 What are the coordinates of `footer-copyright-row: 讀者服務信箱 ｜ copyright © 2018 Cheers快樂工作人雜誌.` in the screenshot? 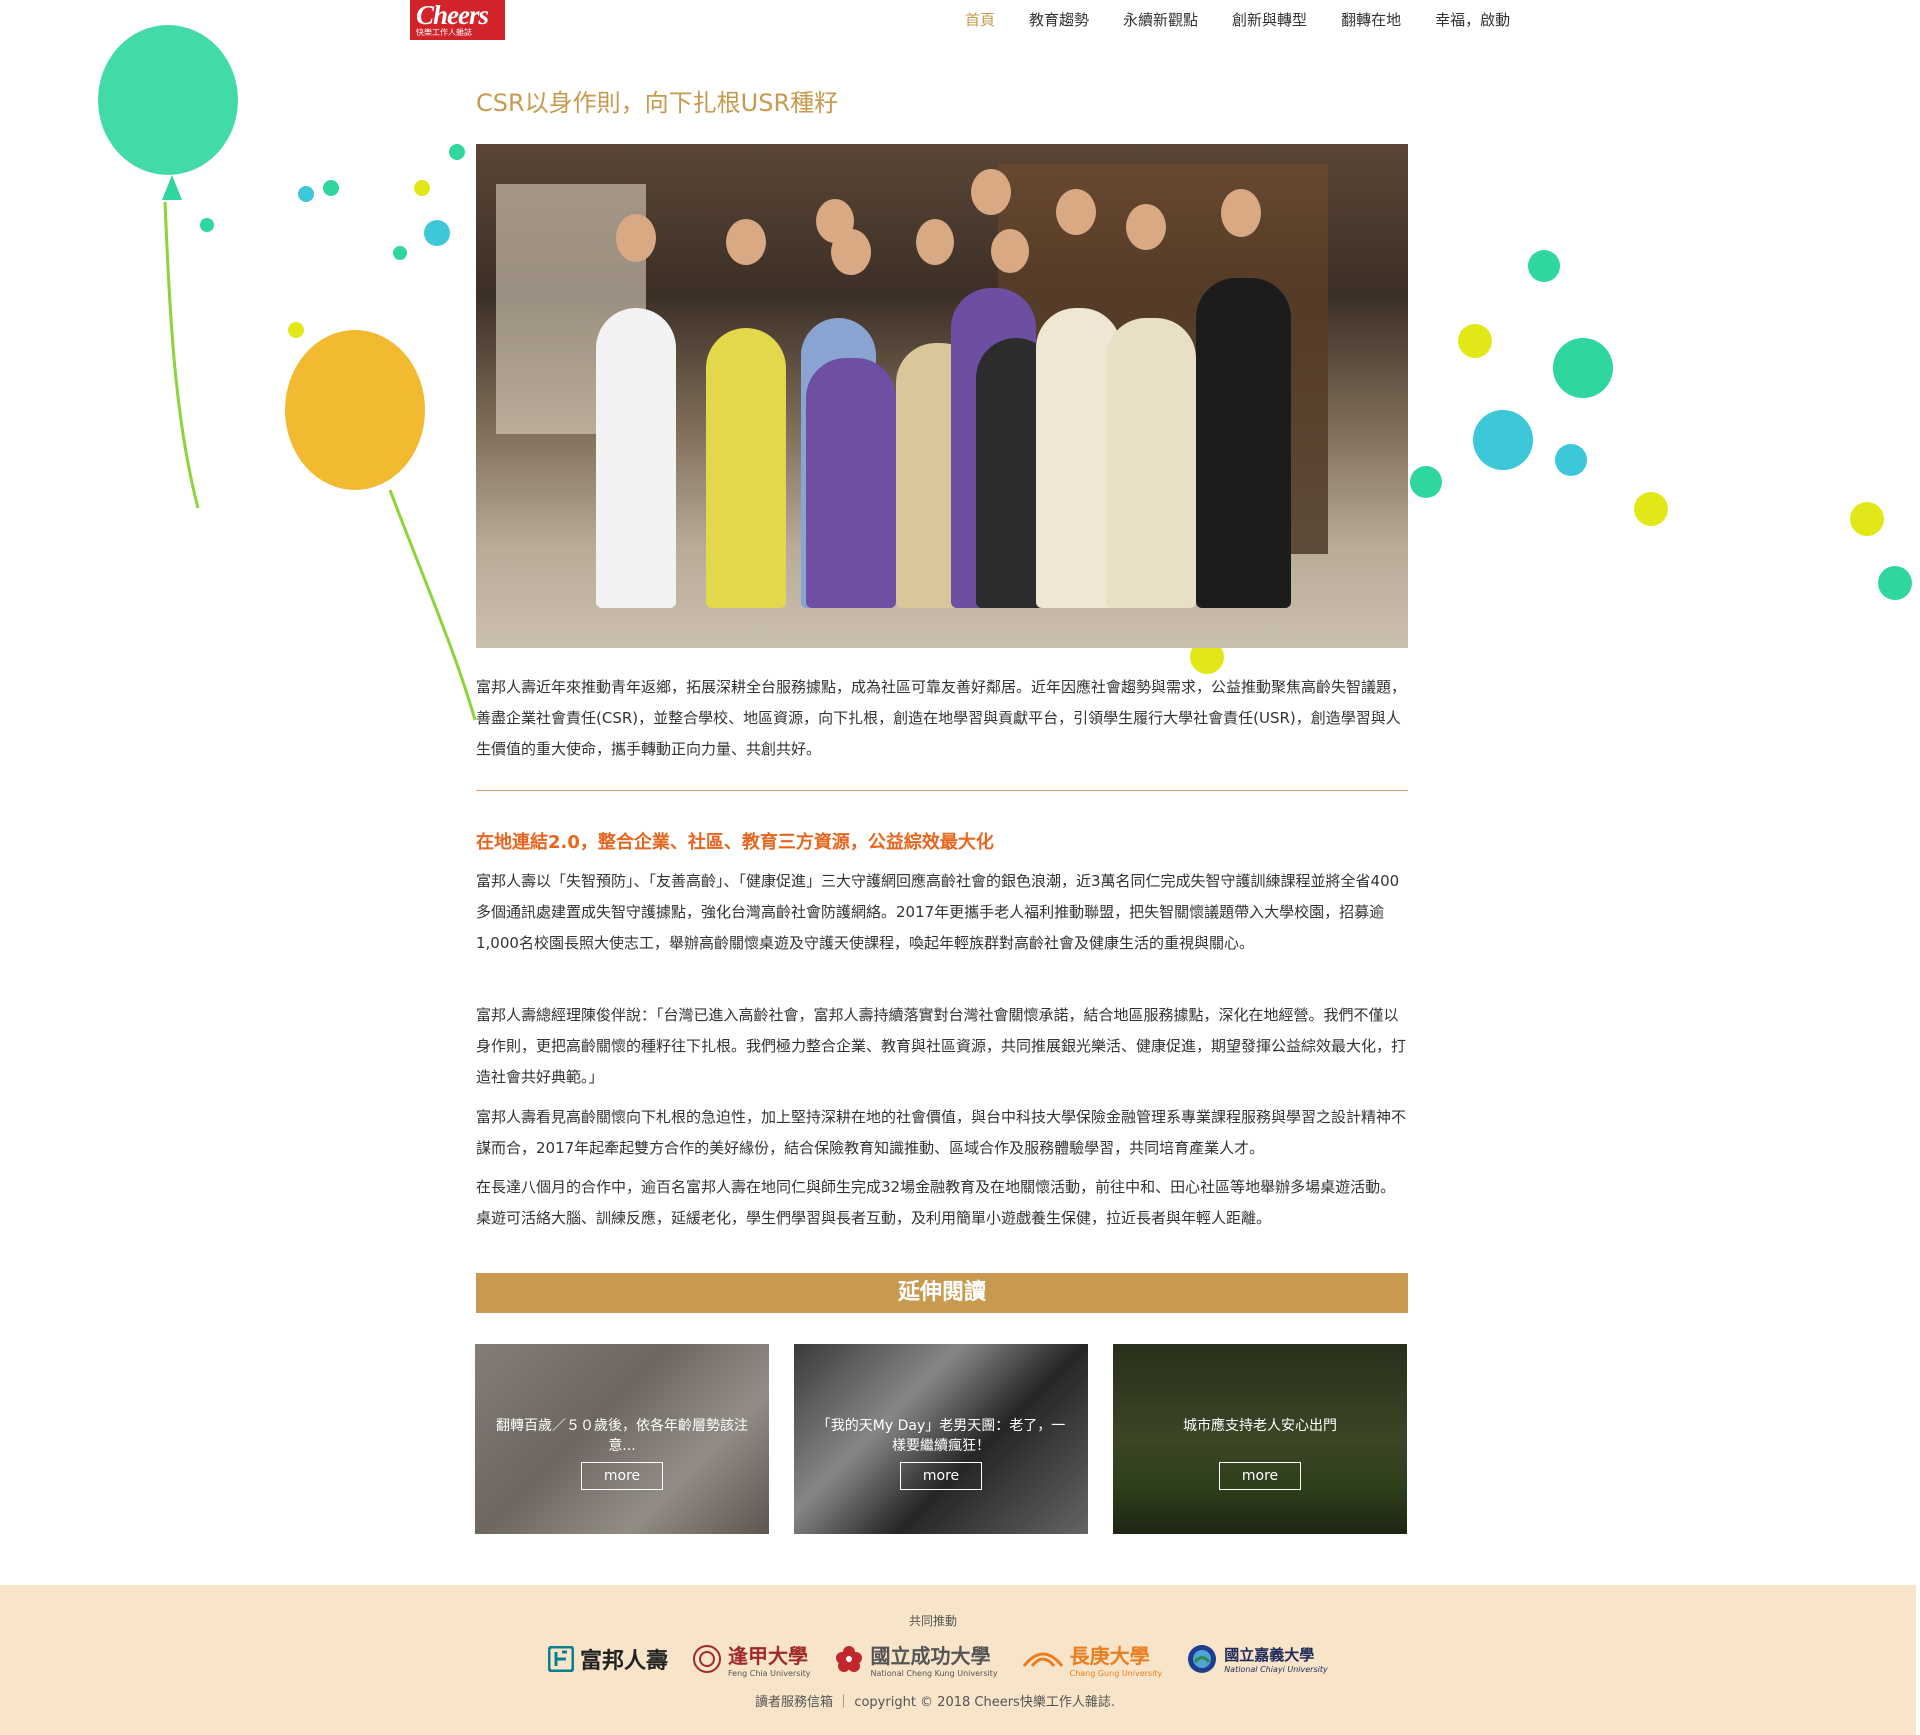 It's located at (935, 1700).